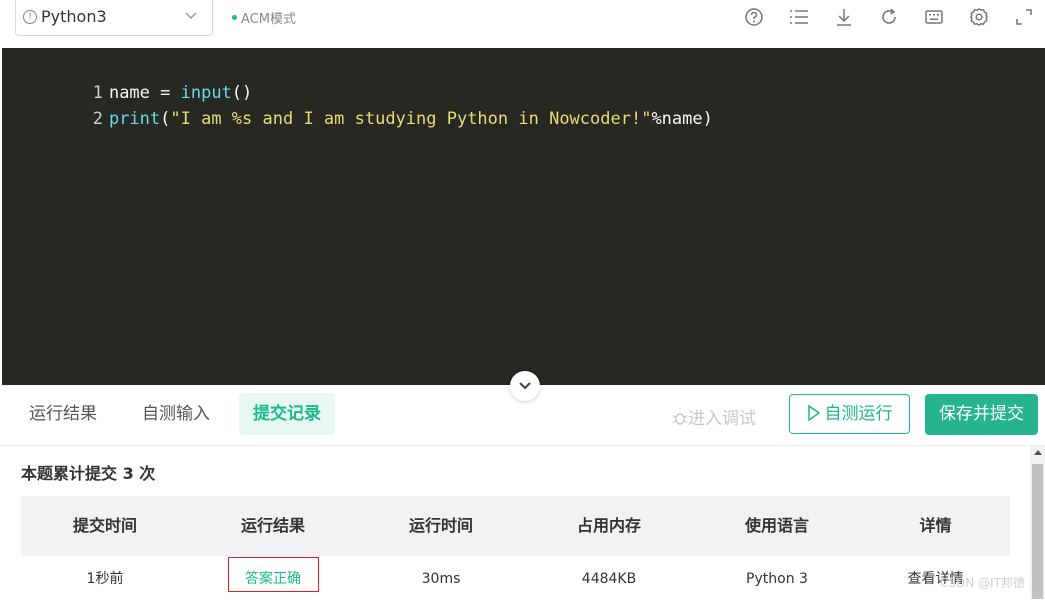 The image size is (1045, 602). I want to click on code-token-builtin: print, so click(134, 119).